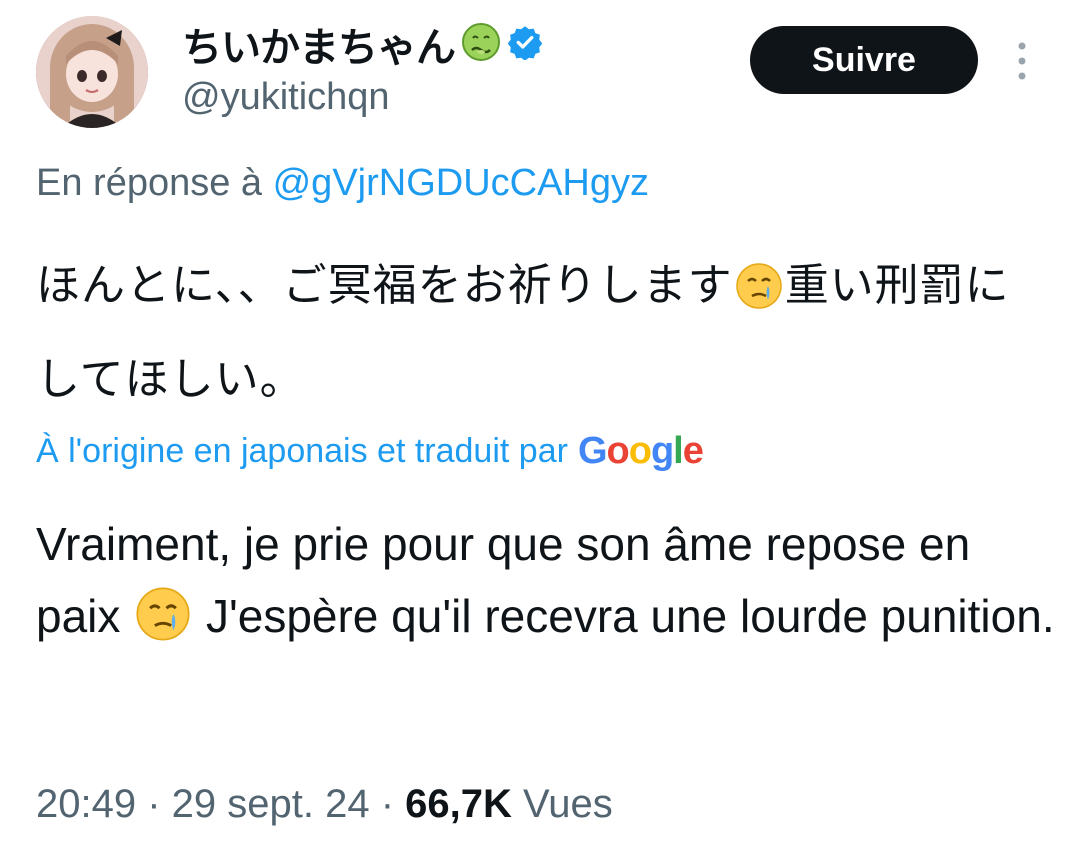  What do you see at coordinates (864, 60) in the screenshot?
I see `follow-button: Suivre` at bounding box center [864, 60].